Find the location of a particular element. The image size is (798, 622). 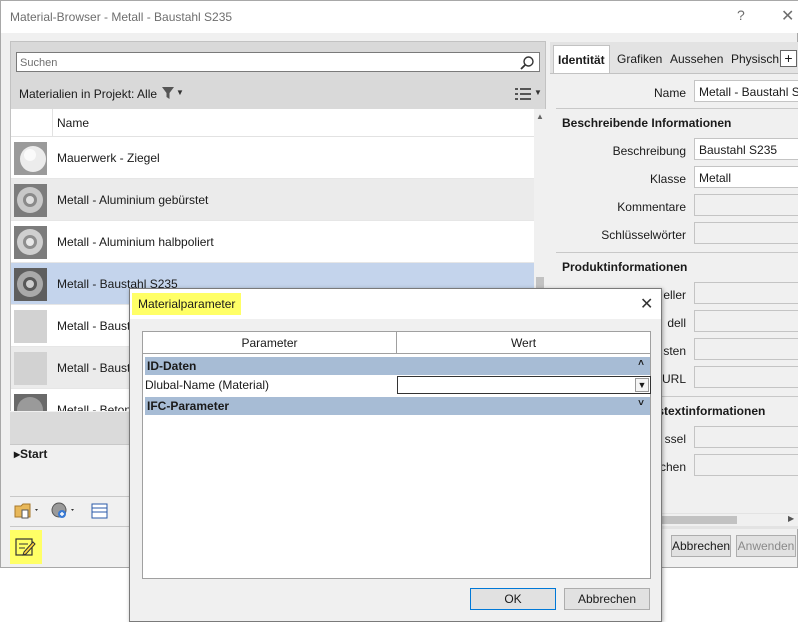

collapse-icon: ˄ is located at coordinates (641, 363).